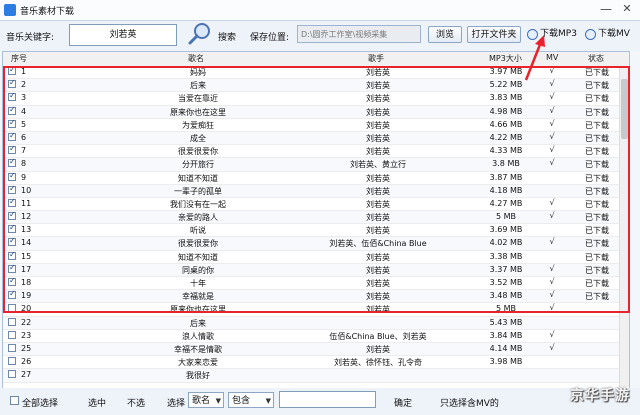  Describe the element at coordinates (316, 98) in the screenshot. I see `table-row: 3 当爱在靠近 刘若英 3.83 MB √ 已下载` at that location.